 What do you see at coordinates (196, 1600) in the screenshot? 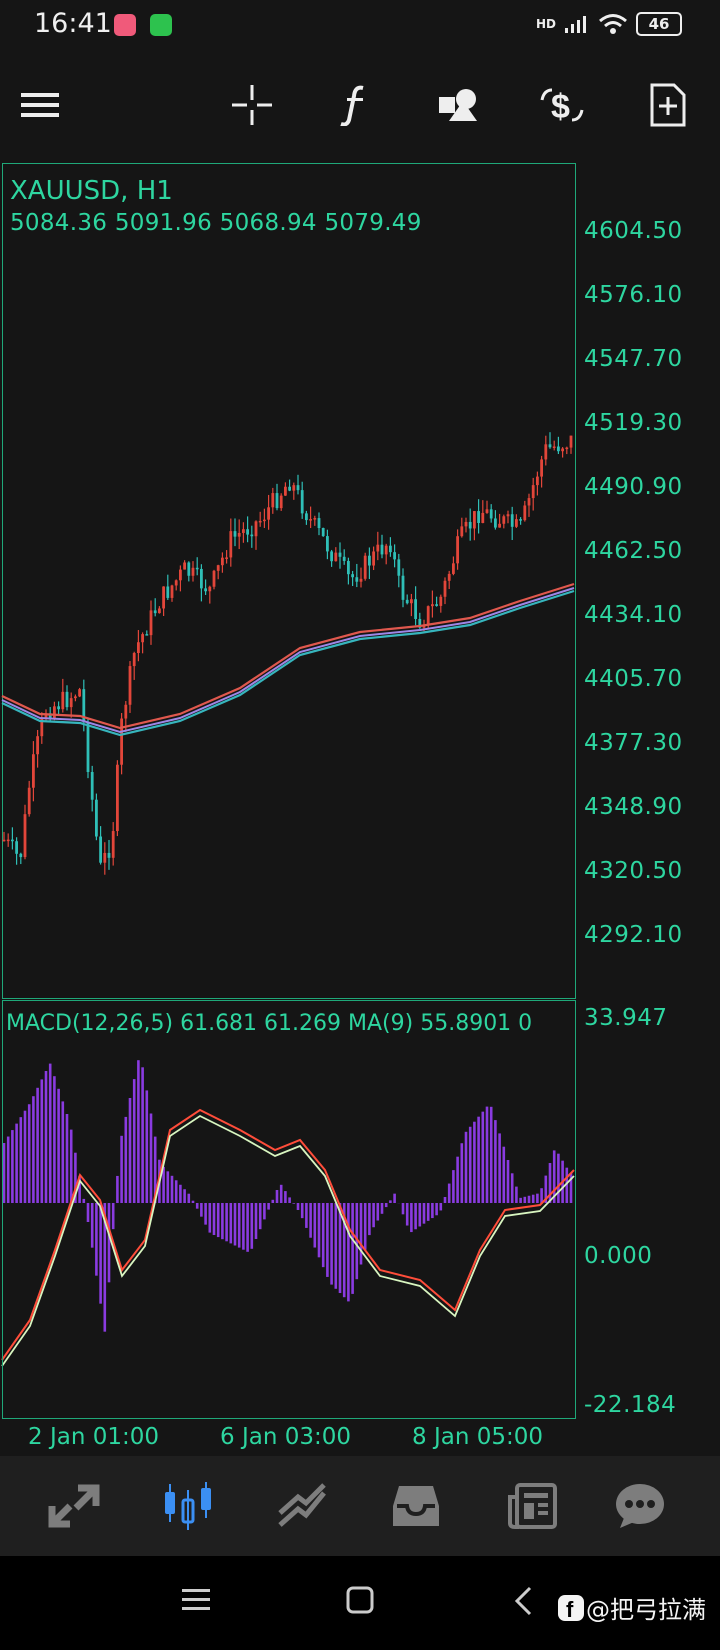
I see `recent-apps-icon` at bounding box center [196, 1600].